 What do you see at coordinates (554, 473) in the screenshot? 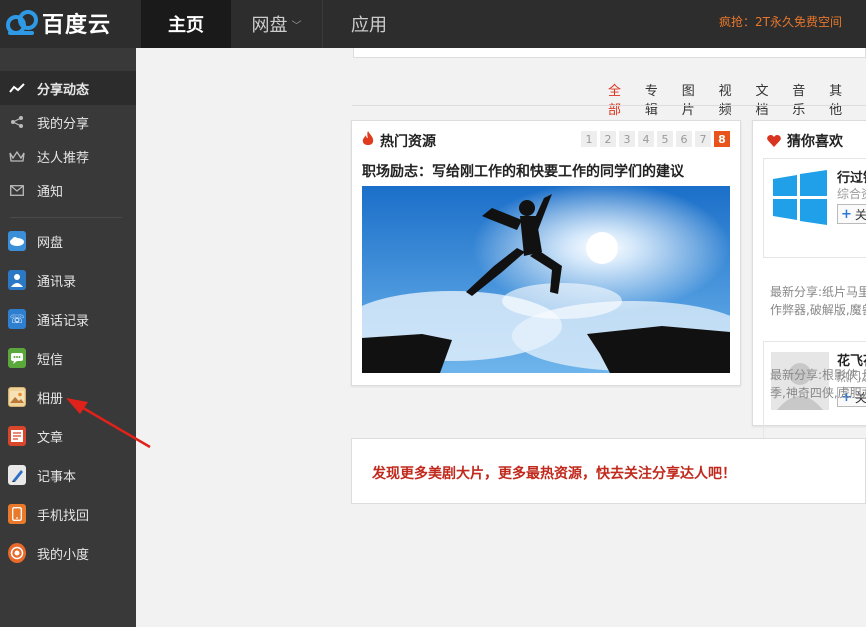
I see `discover-text: 发现更多美剧大片，更多最热资源，快去关注分享达人吧！` at bounding box center [554, 473].